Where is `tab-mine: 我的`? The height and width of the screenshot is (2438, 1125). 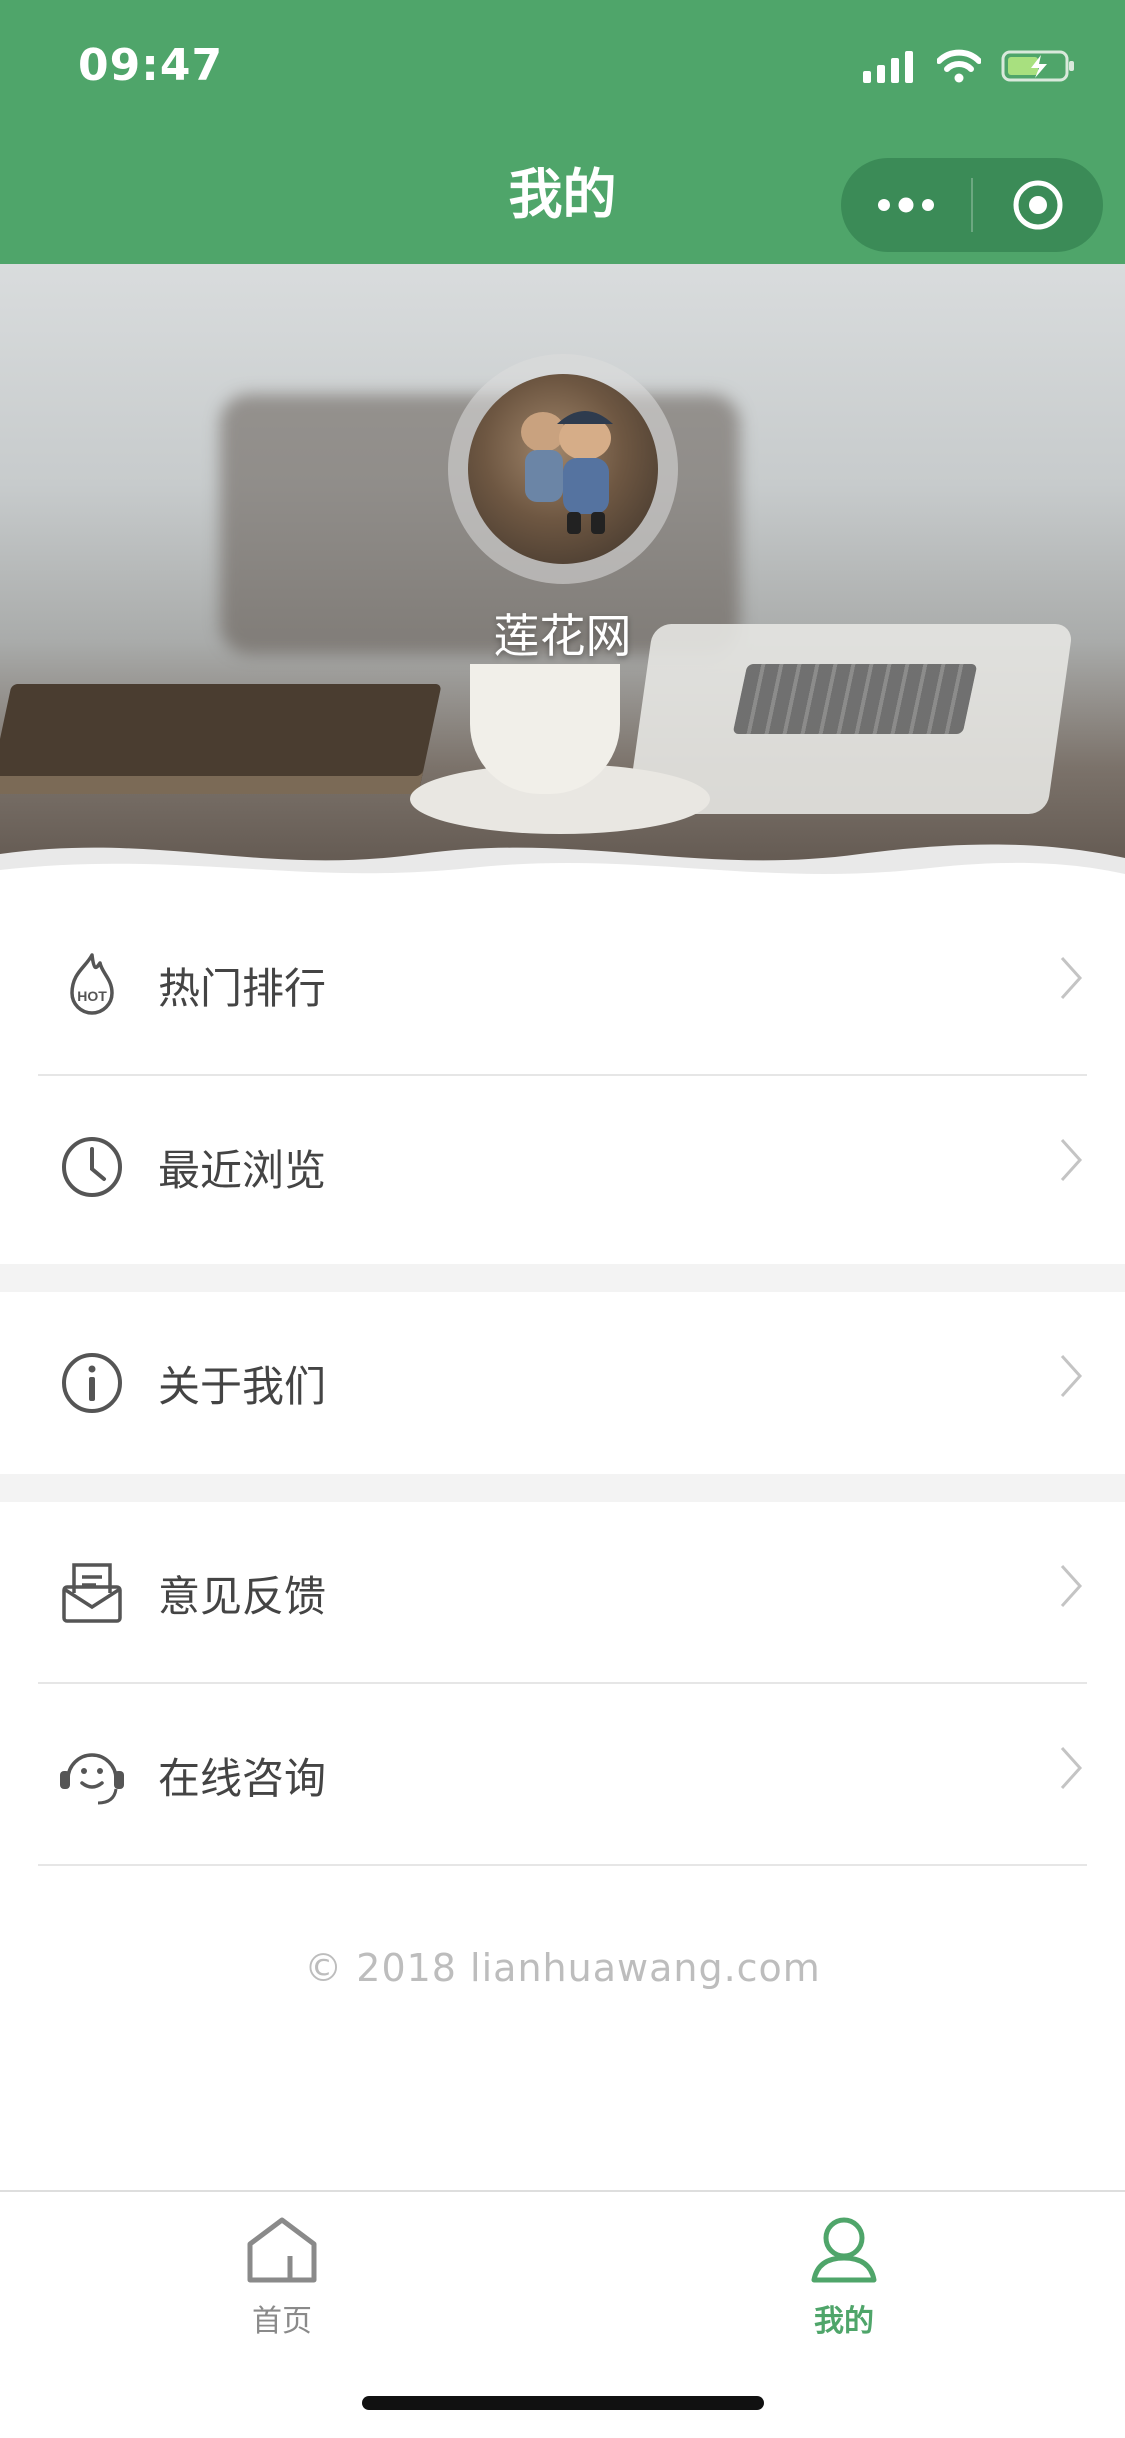 tab-mine: 我的 is located at coordinates (844, 2277).